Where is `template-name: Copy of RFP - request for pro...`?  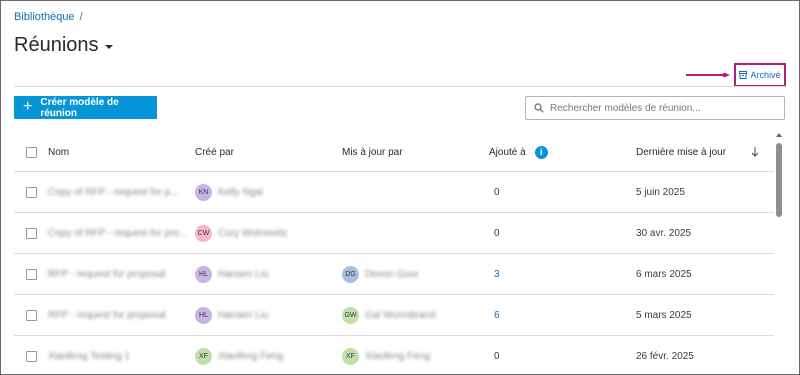 template-name: Copy of RFP - request for pro... is located at coordinates (117, 233).